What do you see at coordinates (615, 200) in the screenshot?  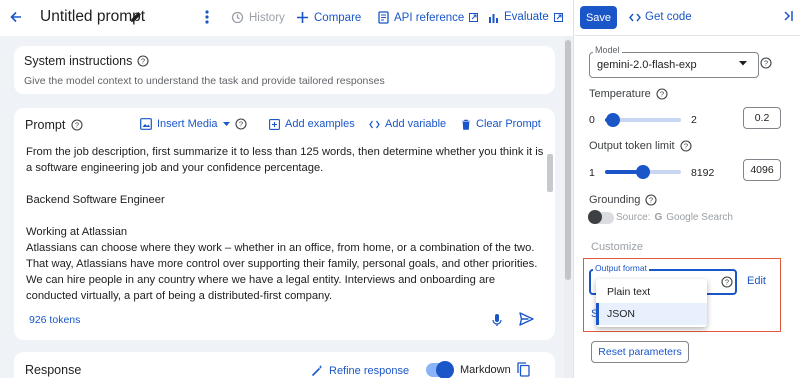 I see `grounding-label: Grounding` at bounding box center [615, 200].